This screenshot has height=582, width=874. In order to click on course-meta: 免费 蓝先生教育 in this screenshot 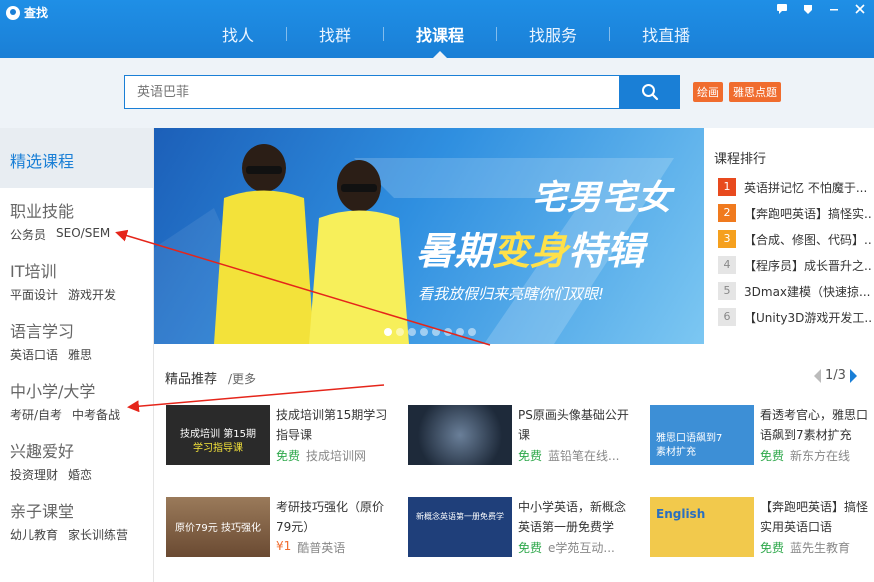, I will do `click(805, 547)`.